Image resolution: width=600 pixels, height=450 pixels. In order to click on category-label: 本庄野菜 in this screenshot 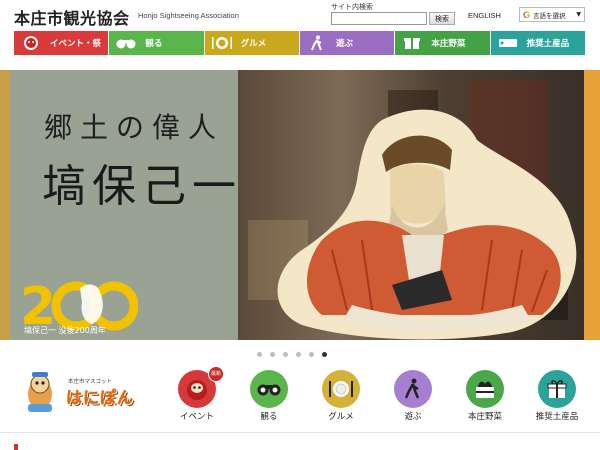, I will do `click(484, 417)`.